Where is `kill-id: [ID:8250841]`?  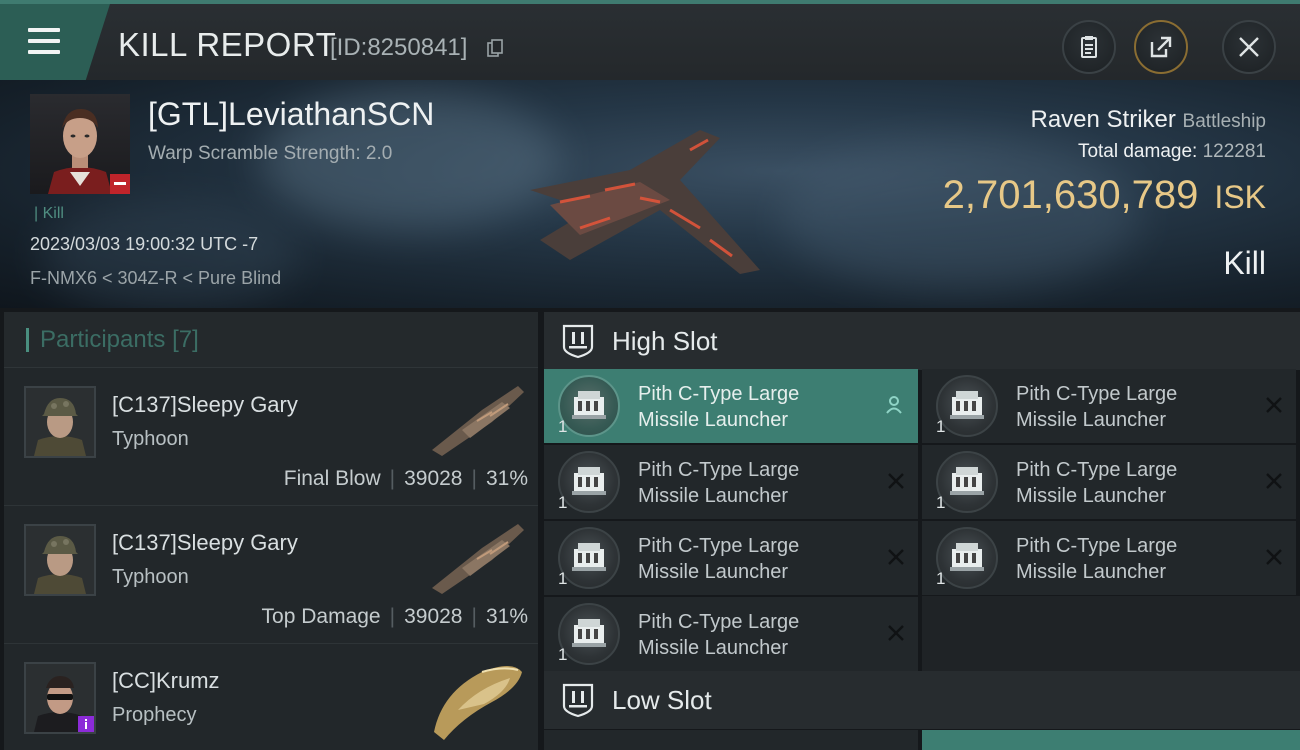 kill-id: [ID:8250841] is located at coordinates (399, 47).